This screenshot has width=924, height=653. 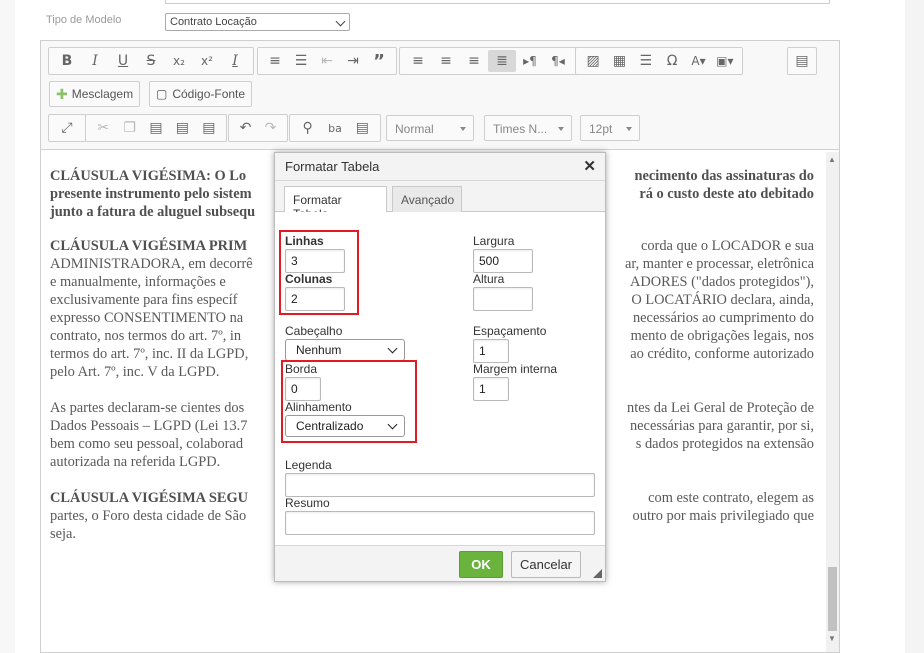 What do you see at coordinates (235, 61) in the screenshot?
I see `remove-format-button: I` at bounding box center [235, 61].